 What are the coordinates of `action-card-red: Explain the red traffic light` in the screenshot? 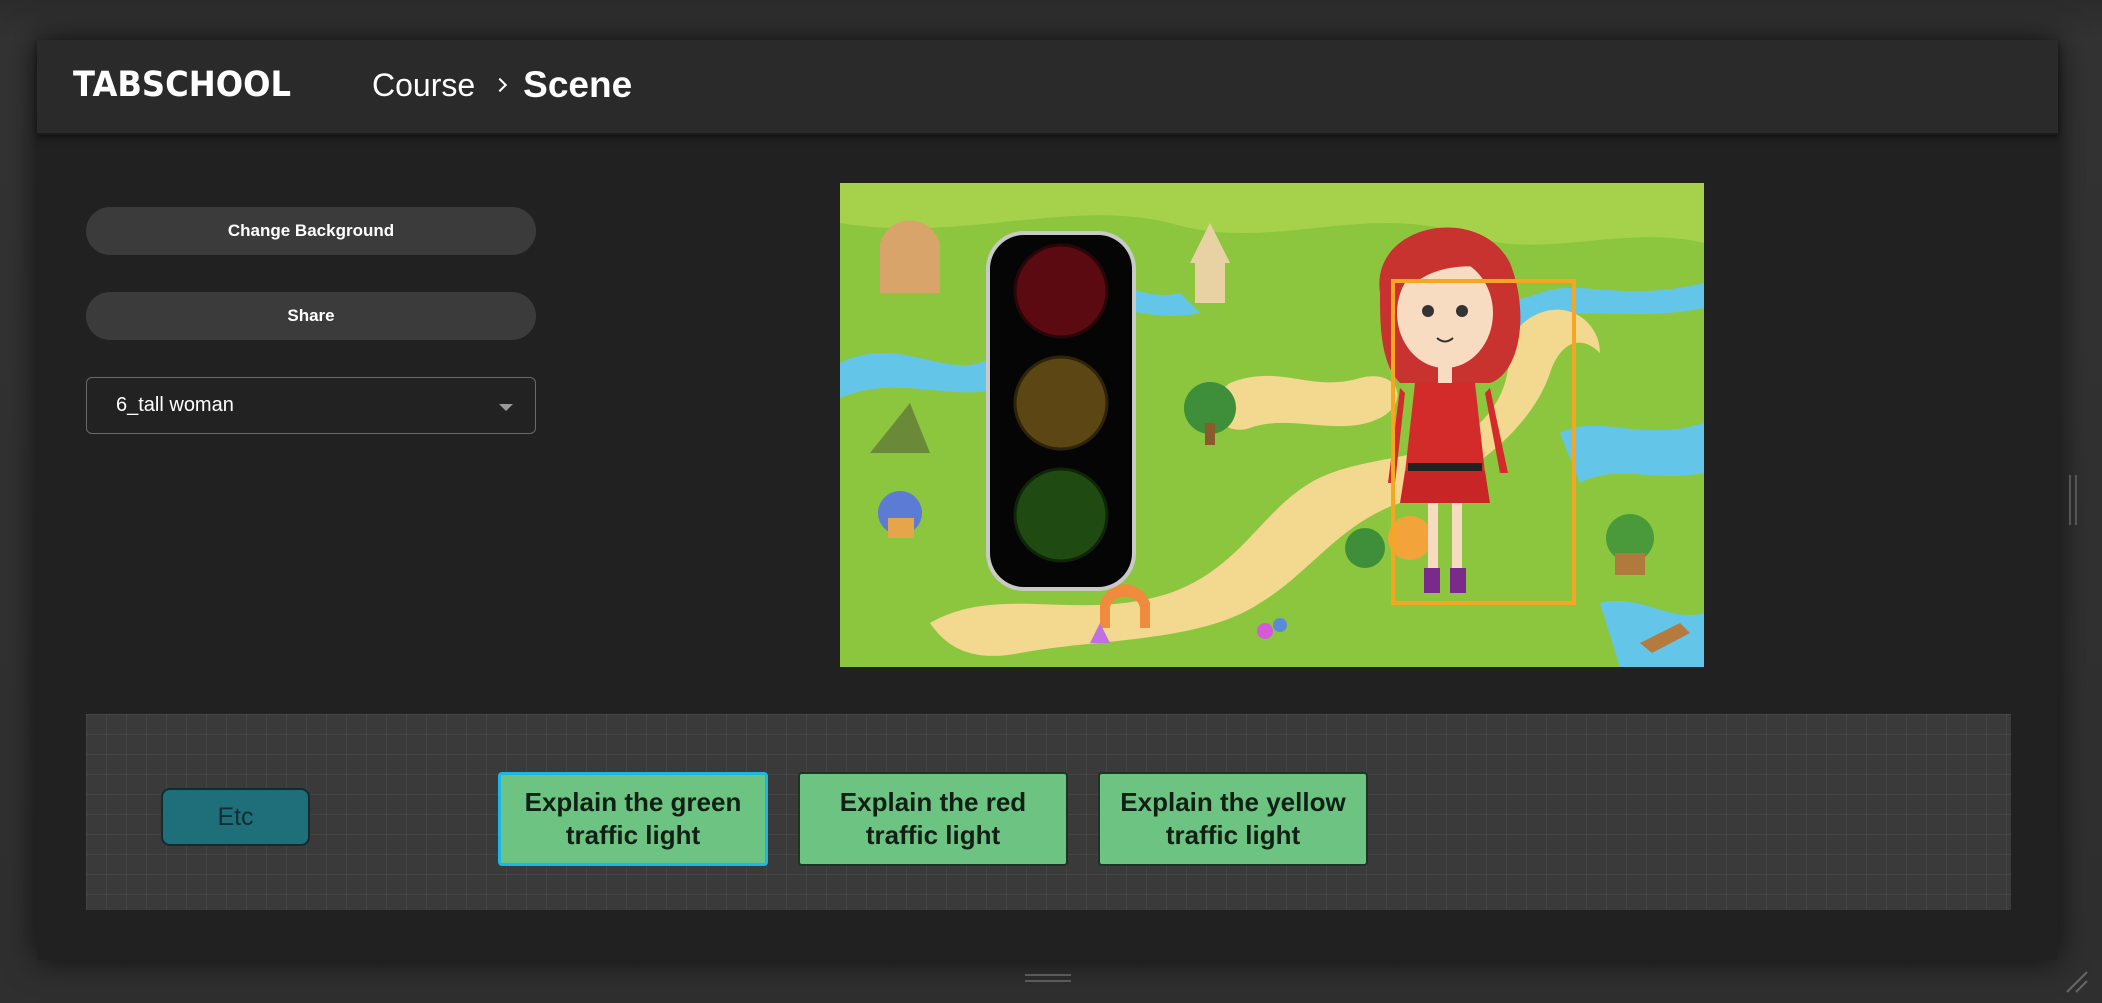 It's located at (933, 819).